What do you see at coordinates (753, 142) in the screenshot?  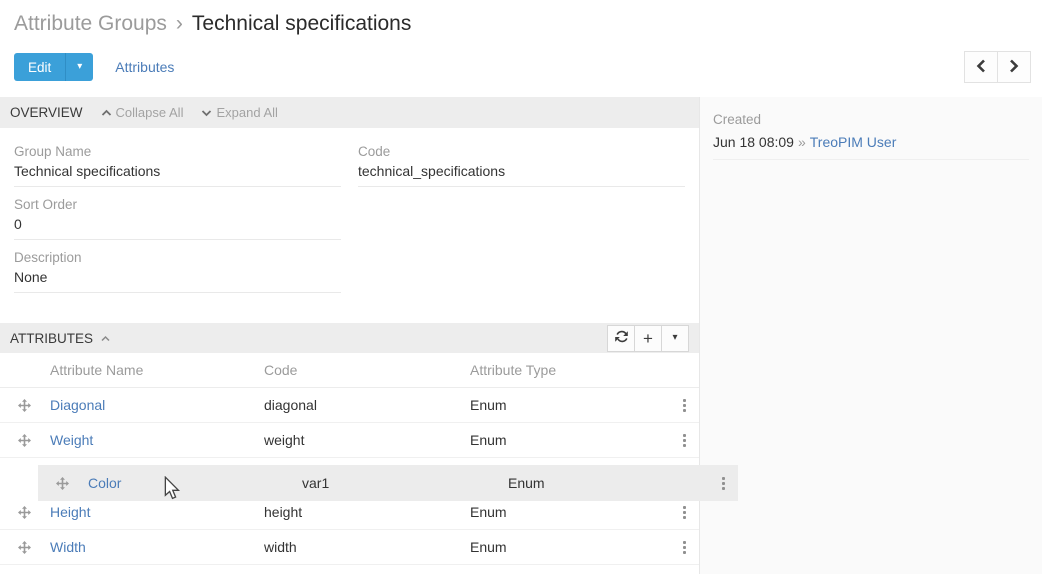 I see `created-date: Jun 18 08:09` at bounding box center [753, 142].